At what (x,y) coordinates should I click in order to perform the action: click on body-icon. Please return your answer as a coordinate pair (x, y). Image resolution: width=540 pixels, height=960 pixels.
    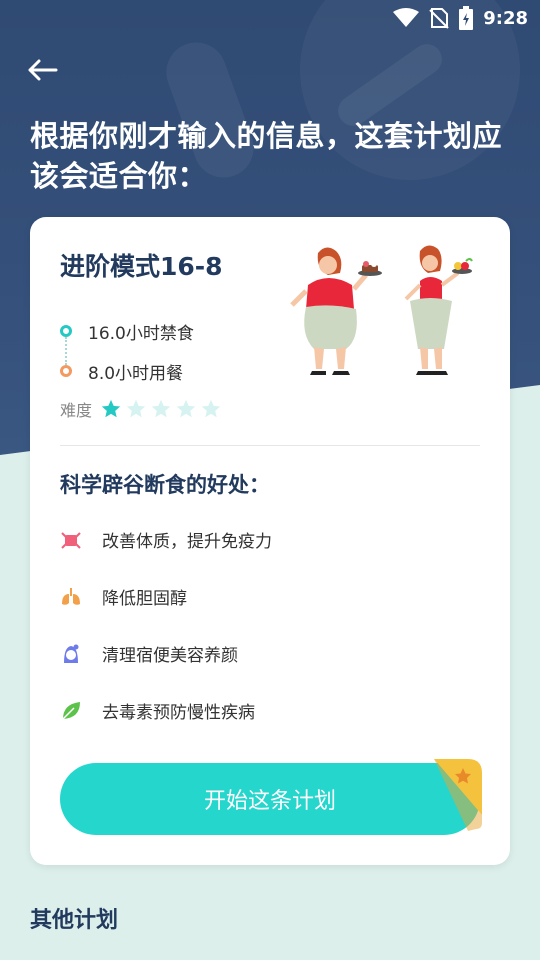
    Looking at the image, I should click on (71, 540).